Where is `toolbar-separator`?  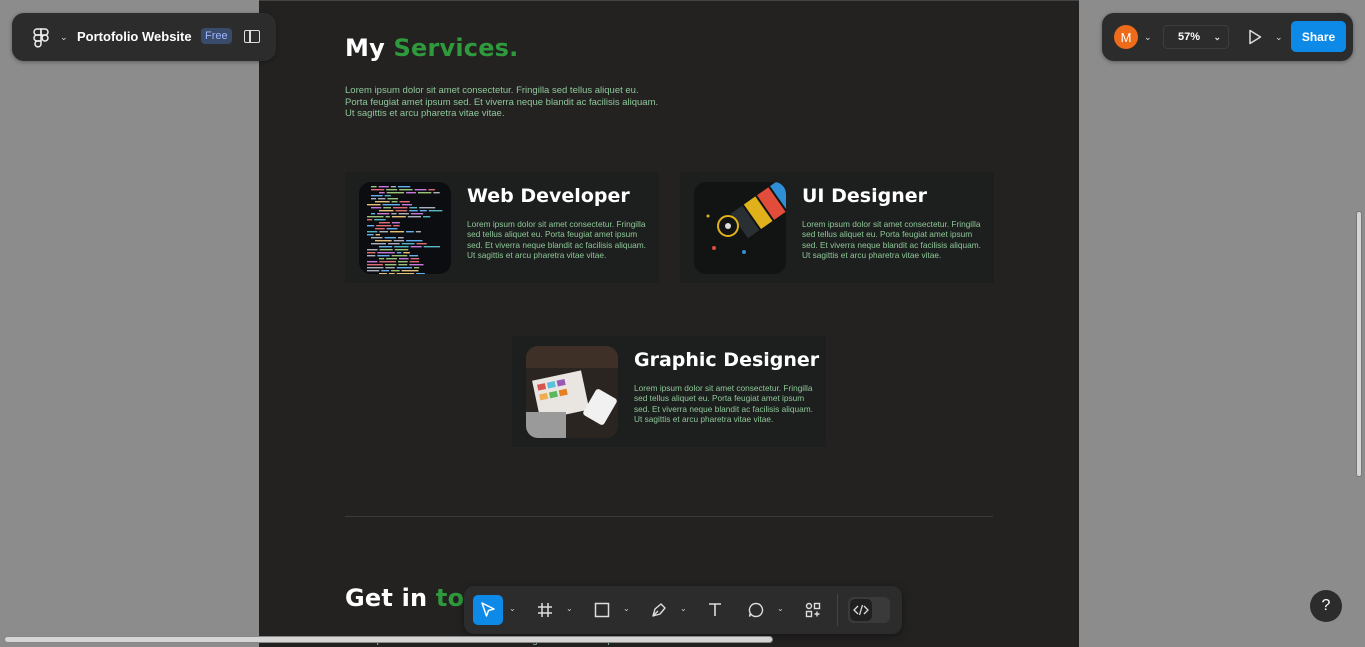
toolbar-separator is located at coordinates (837, 610).